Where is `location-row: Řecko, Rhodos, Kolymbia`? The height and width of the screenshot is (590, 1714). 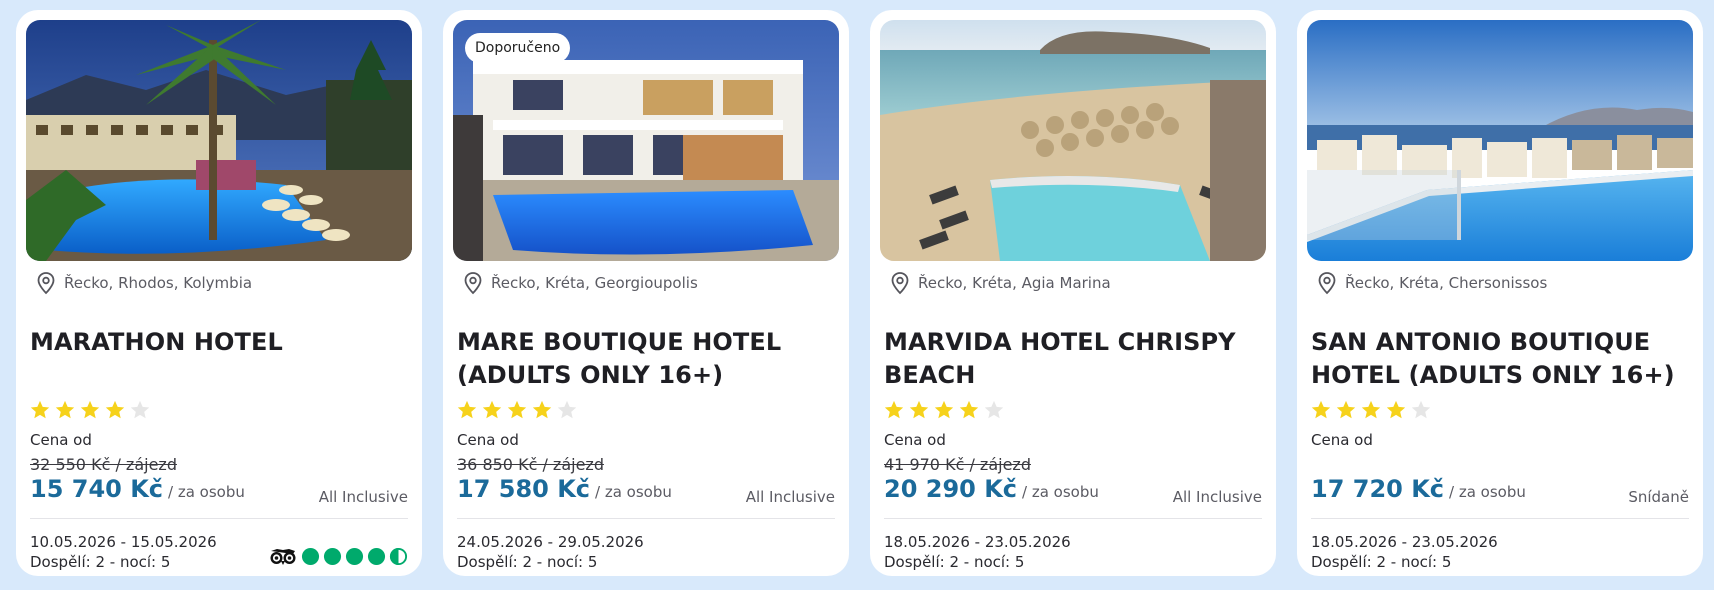 location-row: Řecko, Rhodos, Kolymbia is located at coordinates (224, 283).